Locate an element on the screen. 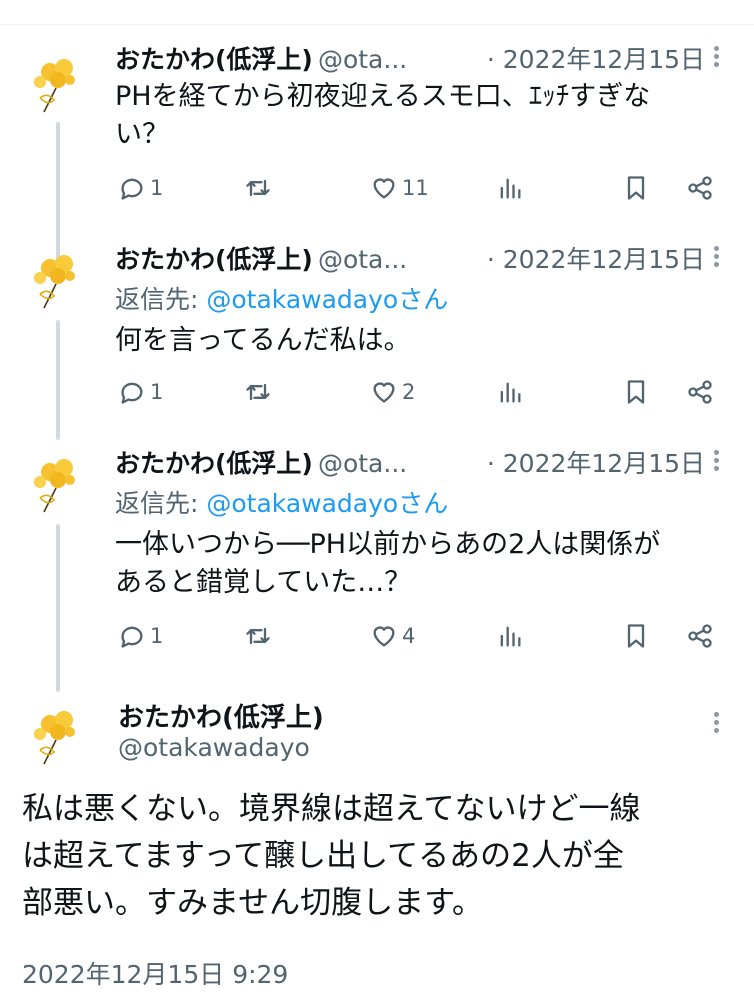 The width and height of the screenshot is (754, 1000). main-display-name: おたかわ(低浮上) is located at coordinates (221, 715).